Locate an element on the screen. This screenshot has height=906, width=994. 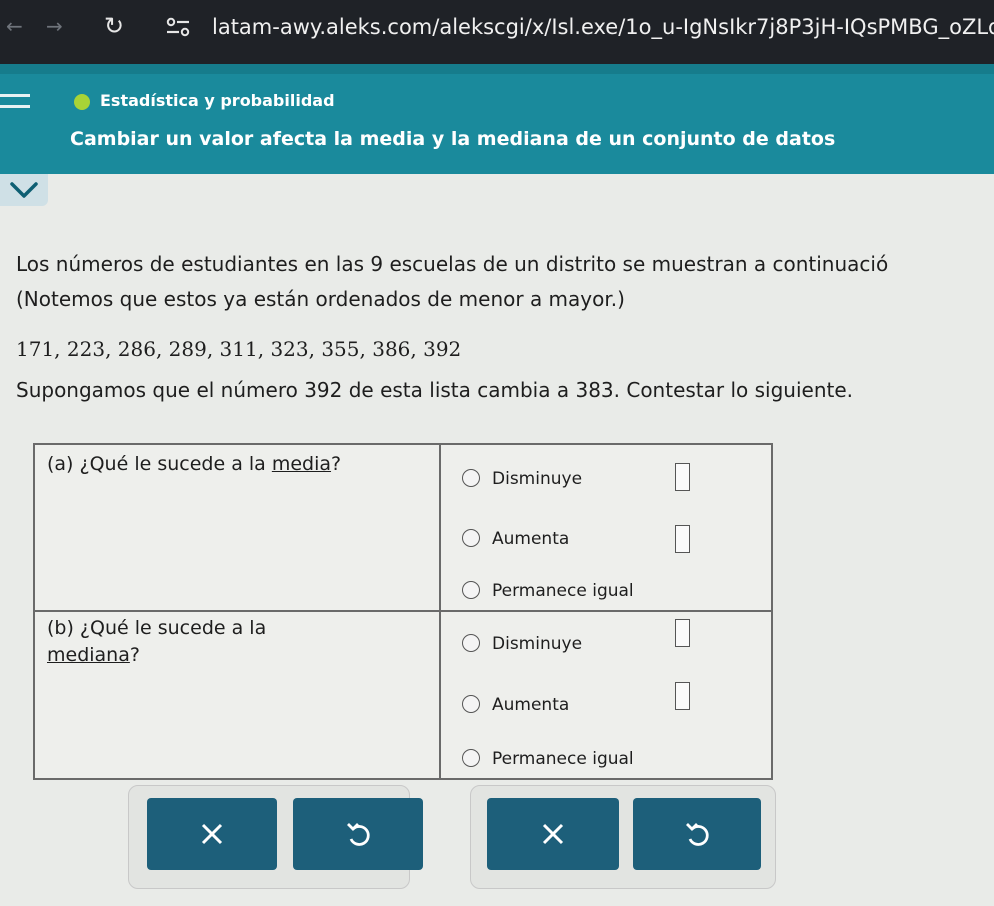
chevron-down-icon is located at coordinates (24, 190).